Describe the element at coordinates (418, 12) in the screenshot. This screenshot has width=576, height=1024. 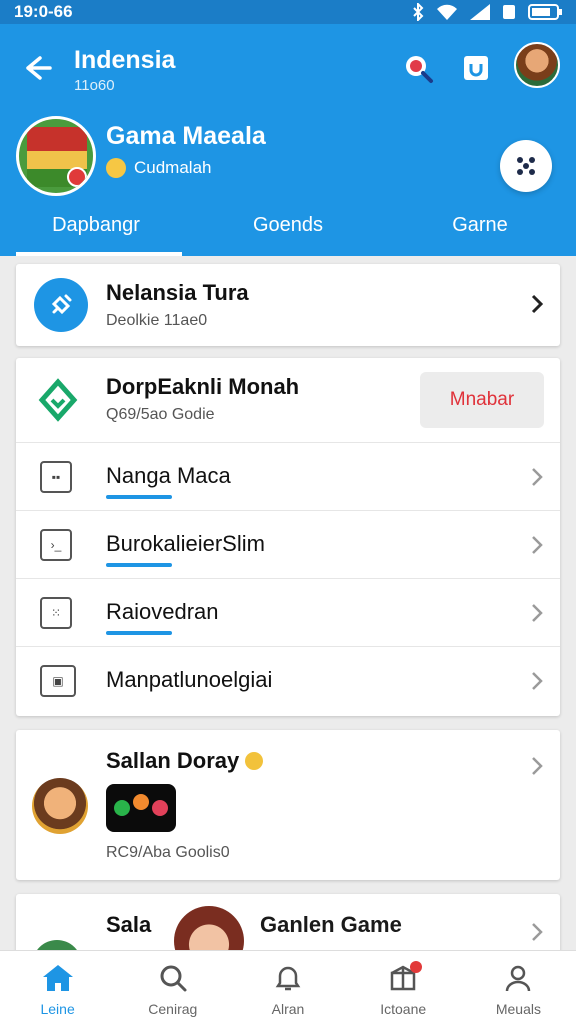
I see `bluetooth-icon` at that location.